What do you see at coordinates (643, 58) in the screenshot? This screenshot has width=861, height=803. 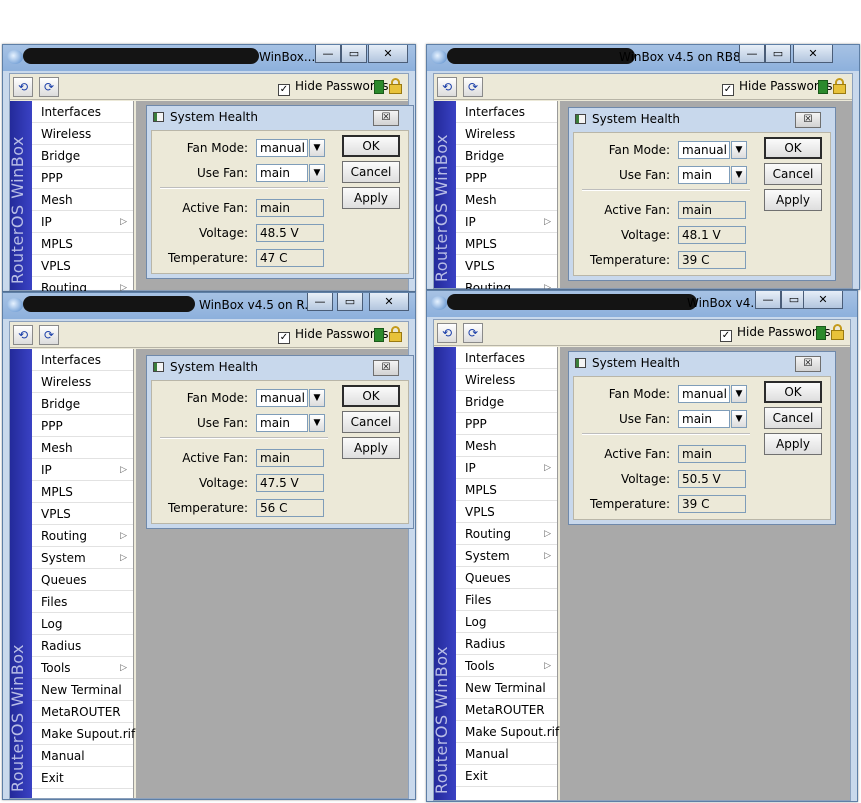 I see `window-titlebar: WinBox v4.5 on RB8... — ▭ ✕` at bounding box center [643, 58].